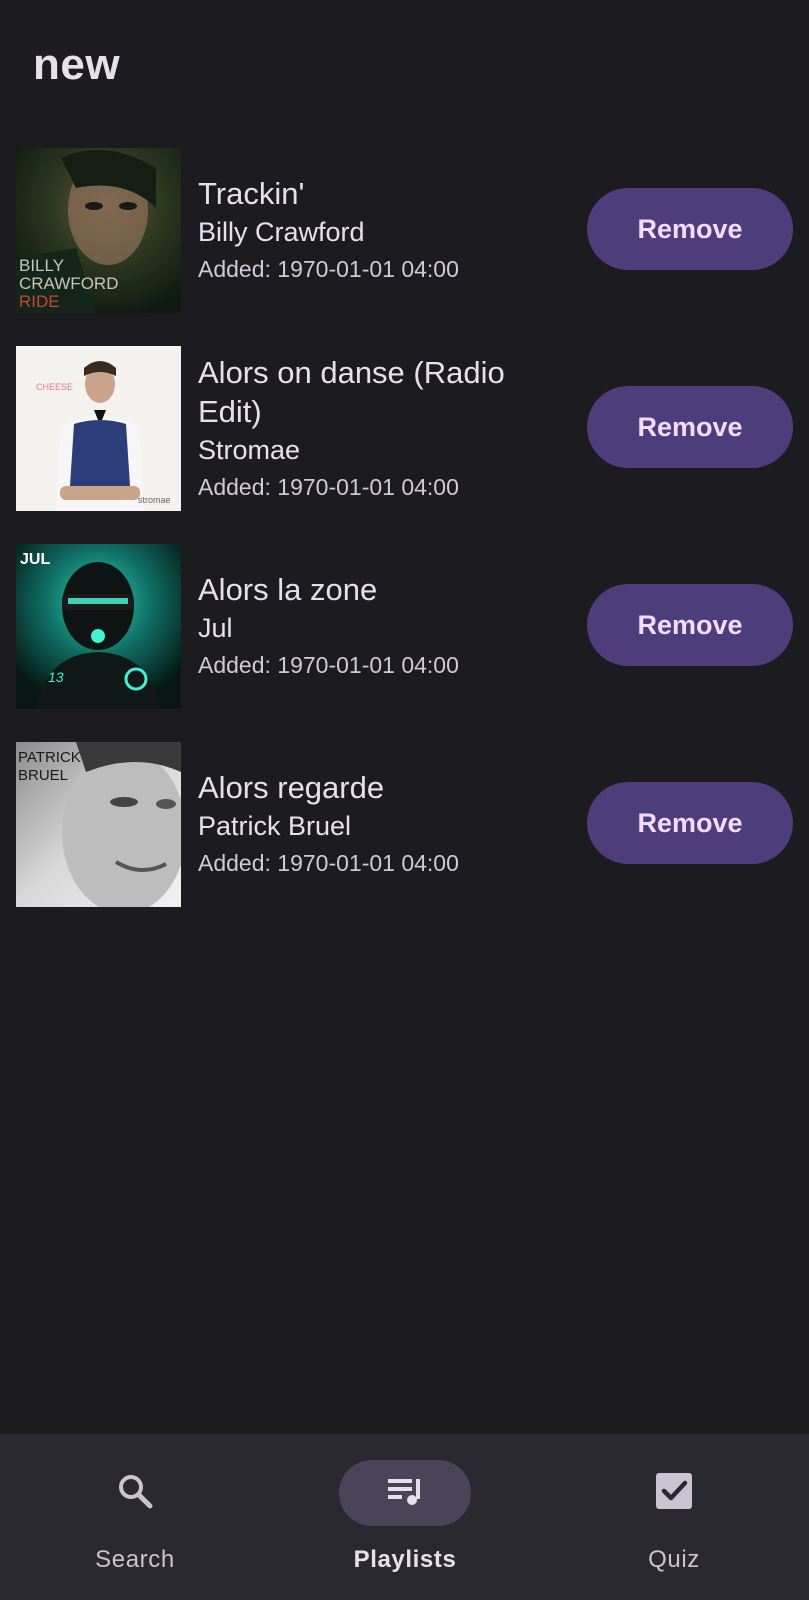 This screenshot has height=1600, width=809. Describe the element at coordinates (275, 826) in the screenshot. I see `artist-name: Patrick Bruel` at that location.